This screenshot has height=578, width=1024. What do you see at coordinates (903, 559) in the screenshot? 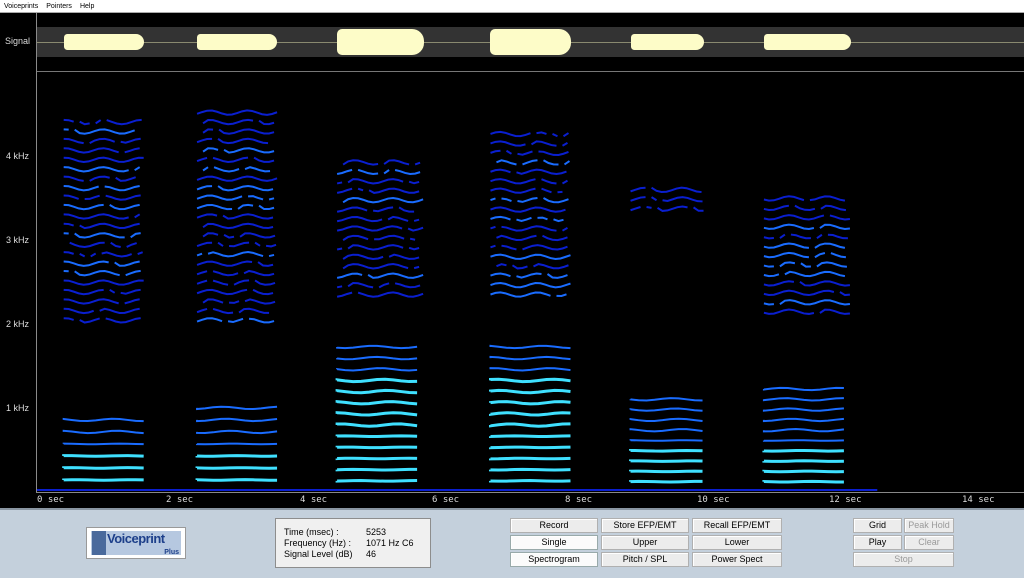
I see `stop-button: Stop` at bounding box center [903, 559].